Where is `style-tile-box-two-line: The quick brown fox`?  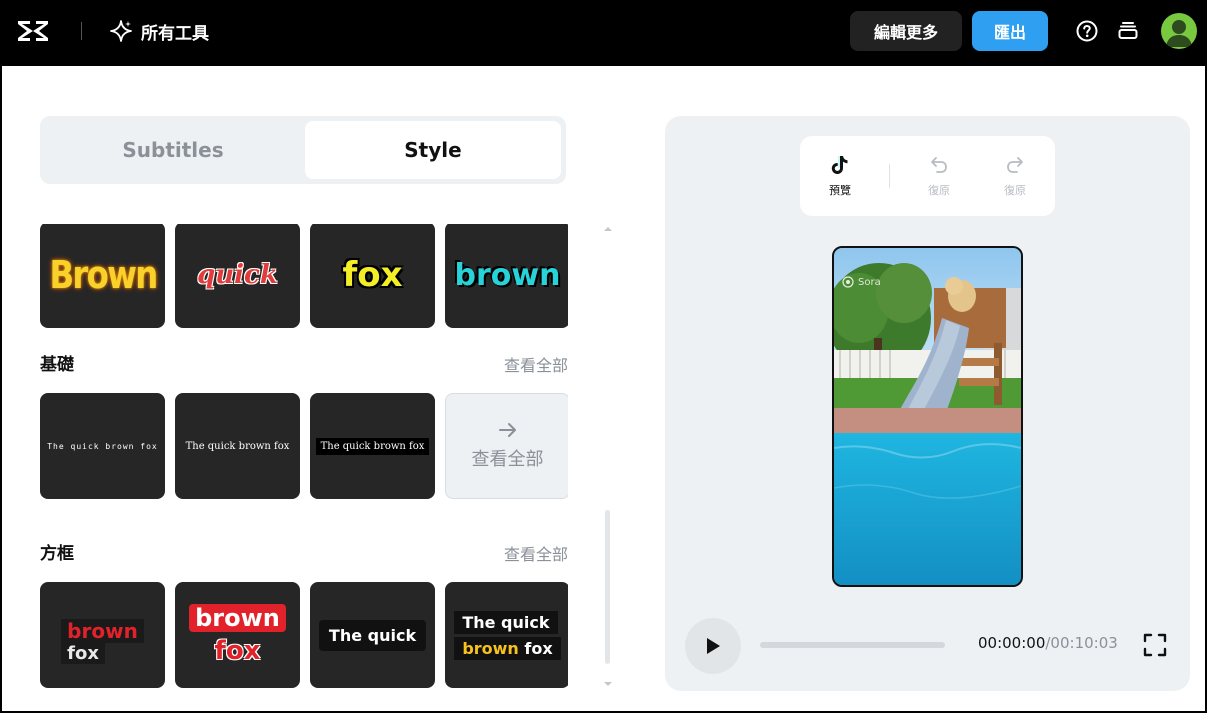
style-tile-box-two-line: The quick brown fox is located at coordinates (506, 635).